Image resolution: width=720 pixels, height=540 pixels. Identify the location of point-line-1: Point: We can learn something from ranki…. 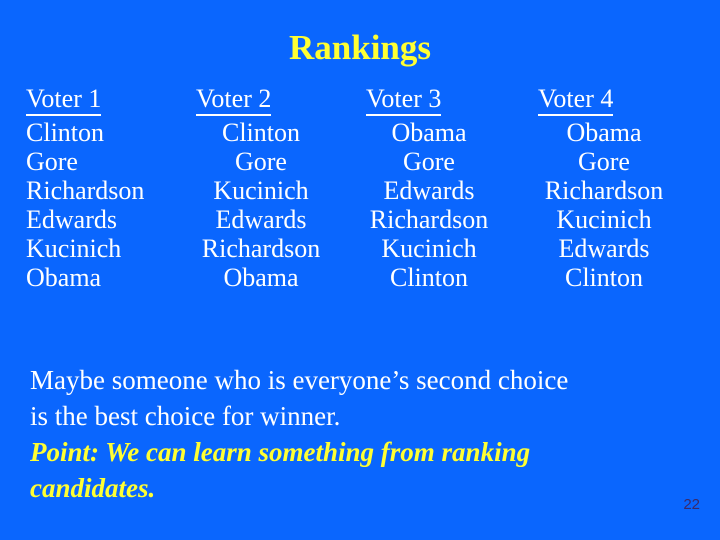
(280, 452).